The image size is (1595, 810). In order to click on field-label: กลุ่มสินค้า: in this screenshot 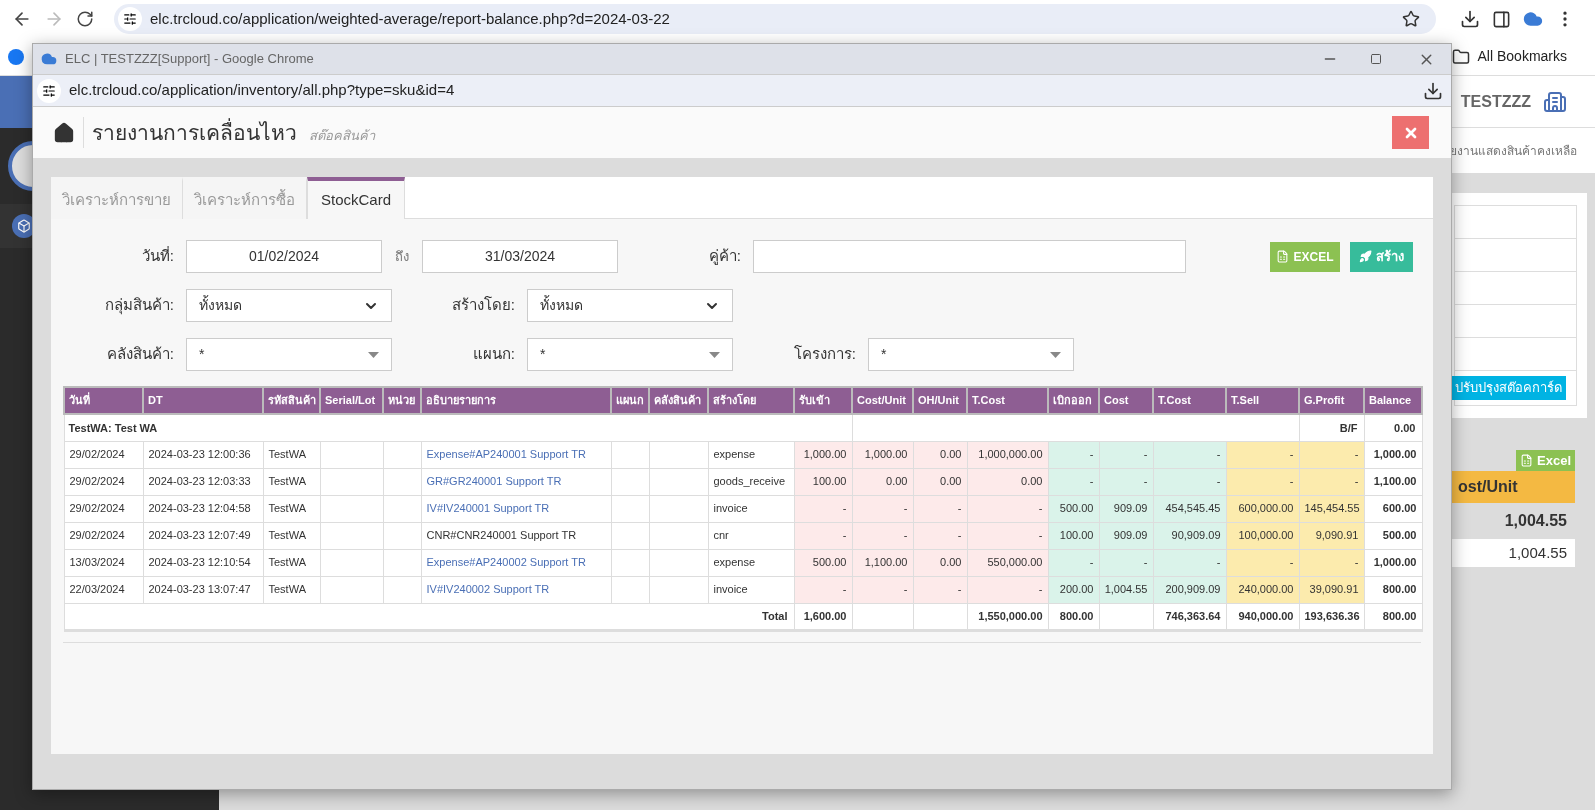, I will do `click(139, 306)`.